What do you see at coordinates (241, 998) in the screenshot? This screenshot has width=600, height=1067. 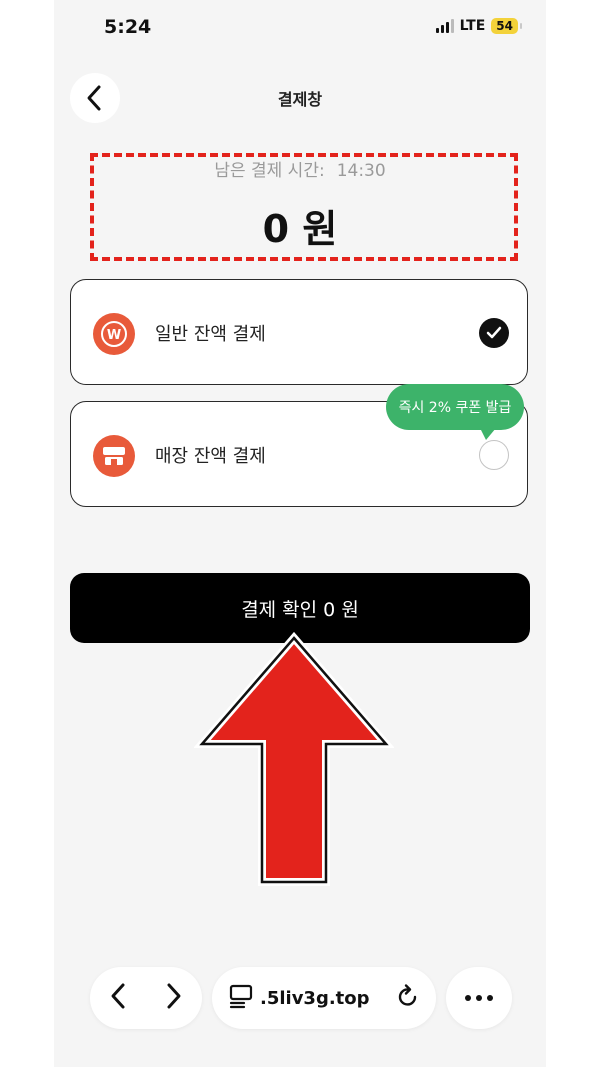 I see `tabs-icon` at bounding box center [241, 998].